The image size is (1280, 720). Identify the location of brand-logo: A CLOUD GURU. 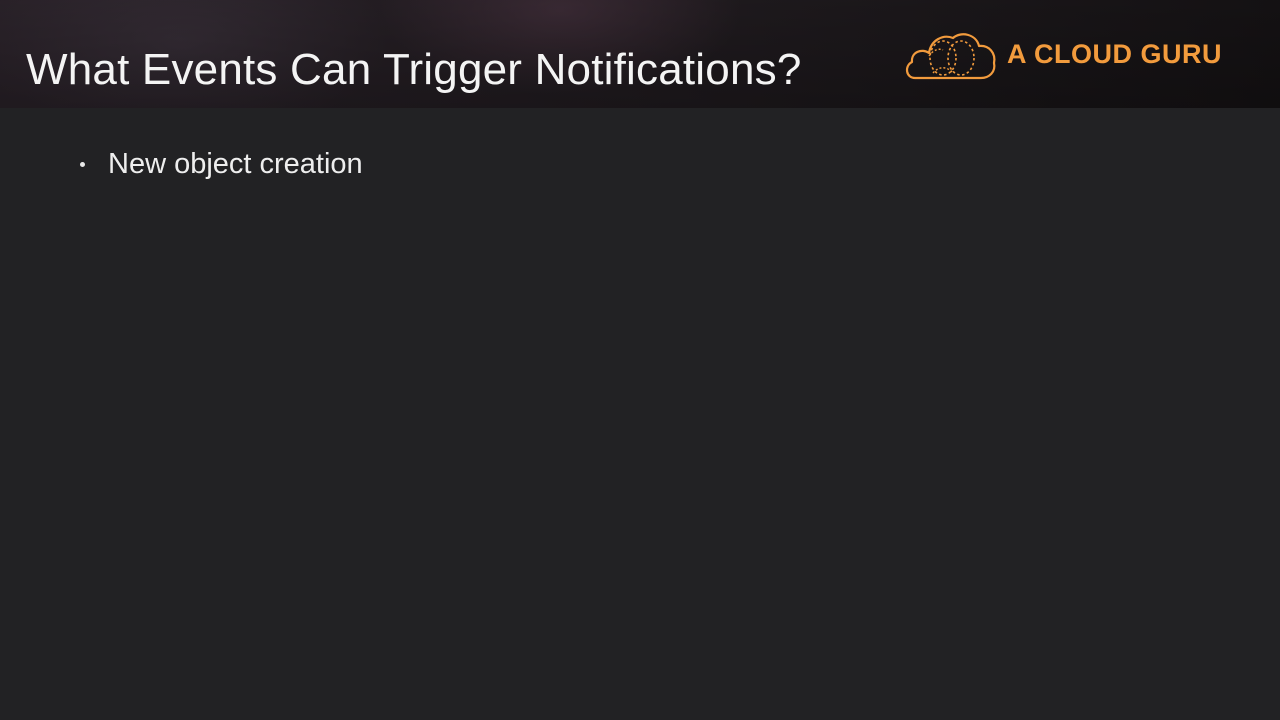
(1073, 55).